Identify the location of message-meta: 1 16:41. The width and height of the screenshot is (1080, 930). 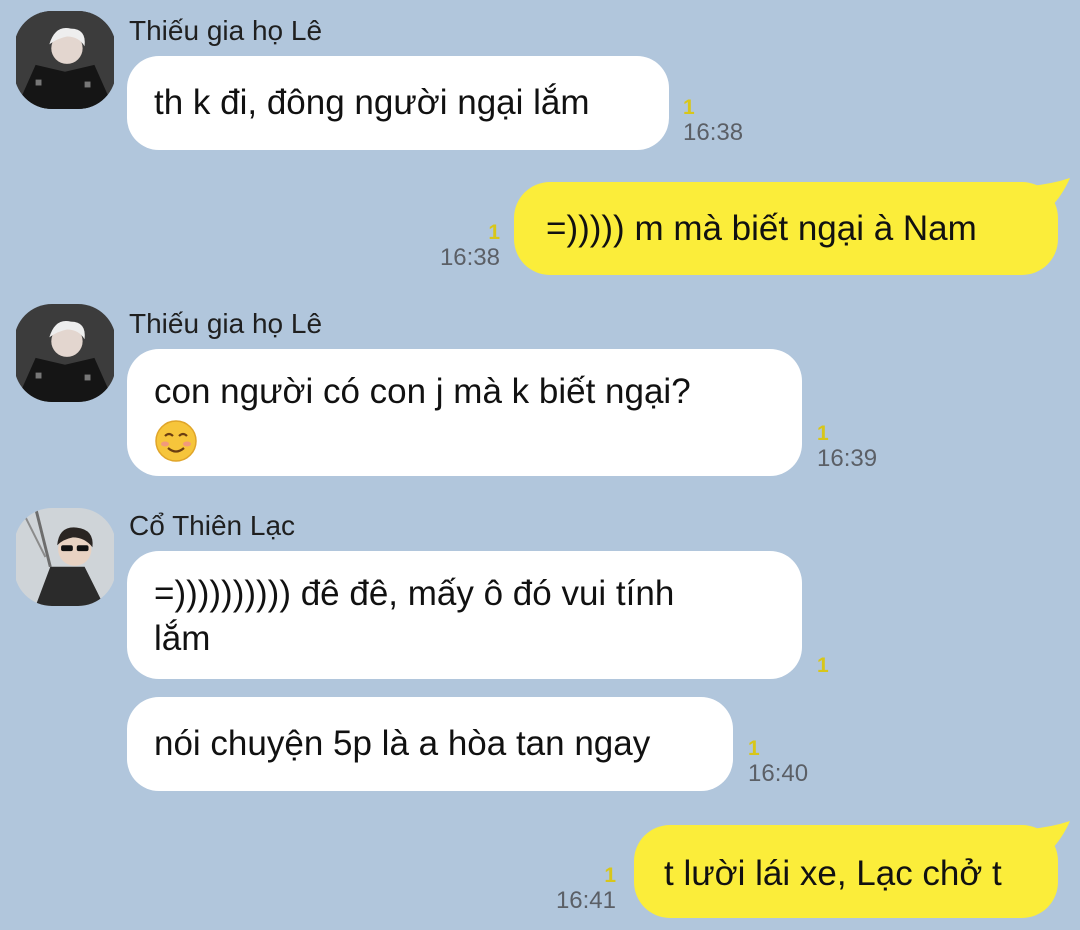
(576, 890).